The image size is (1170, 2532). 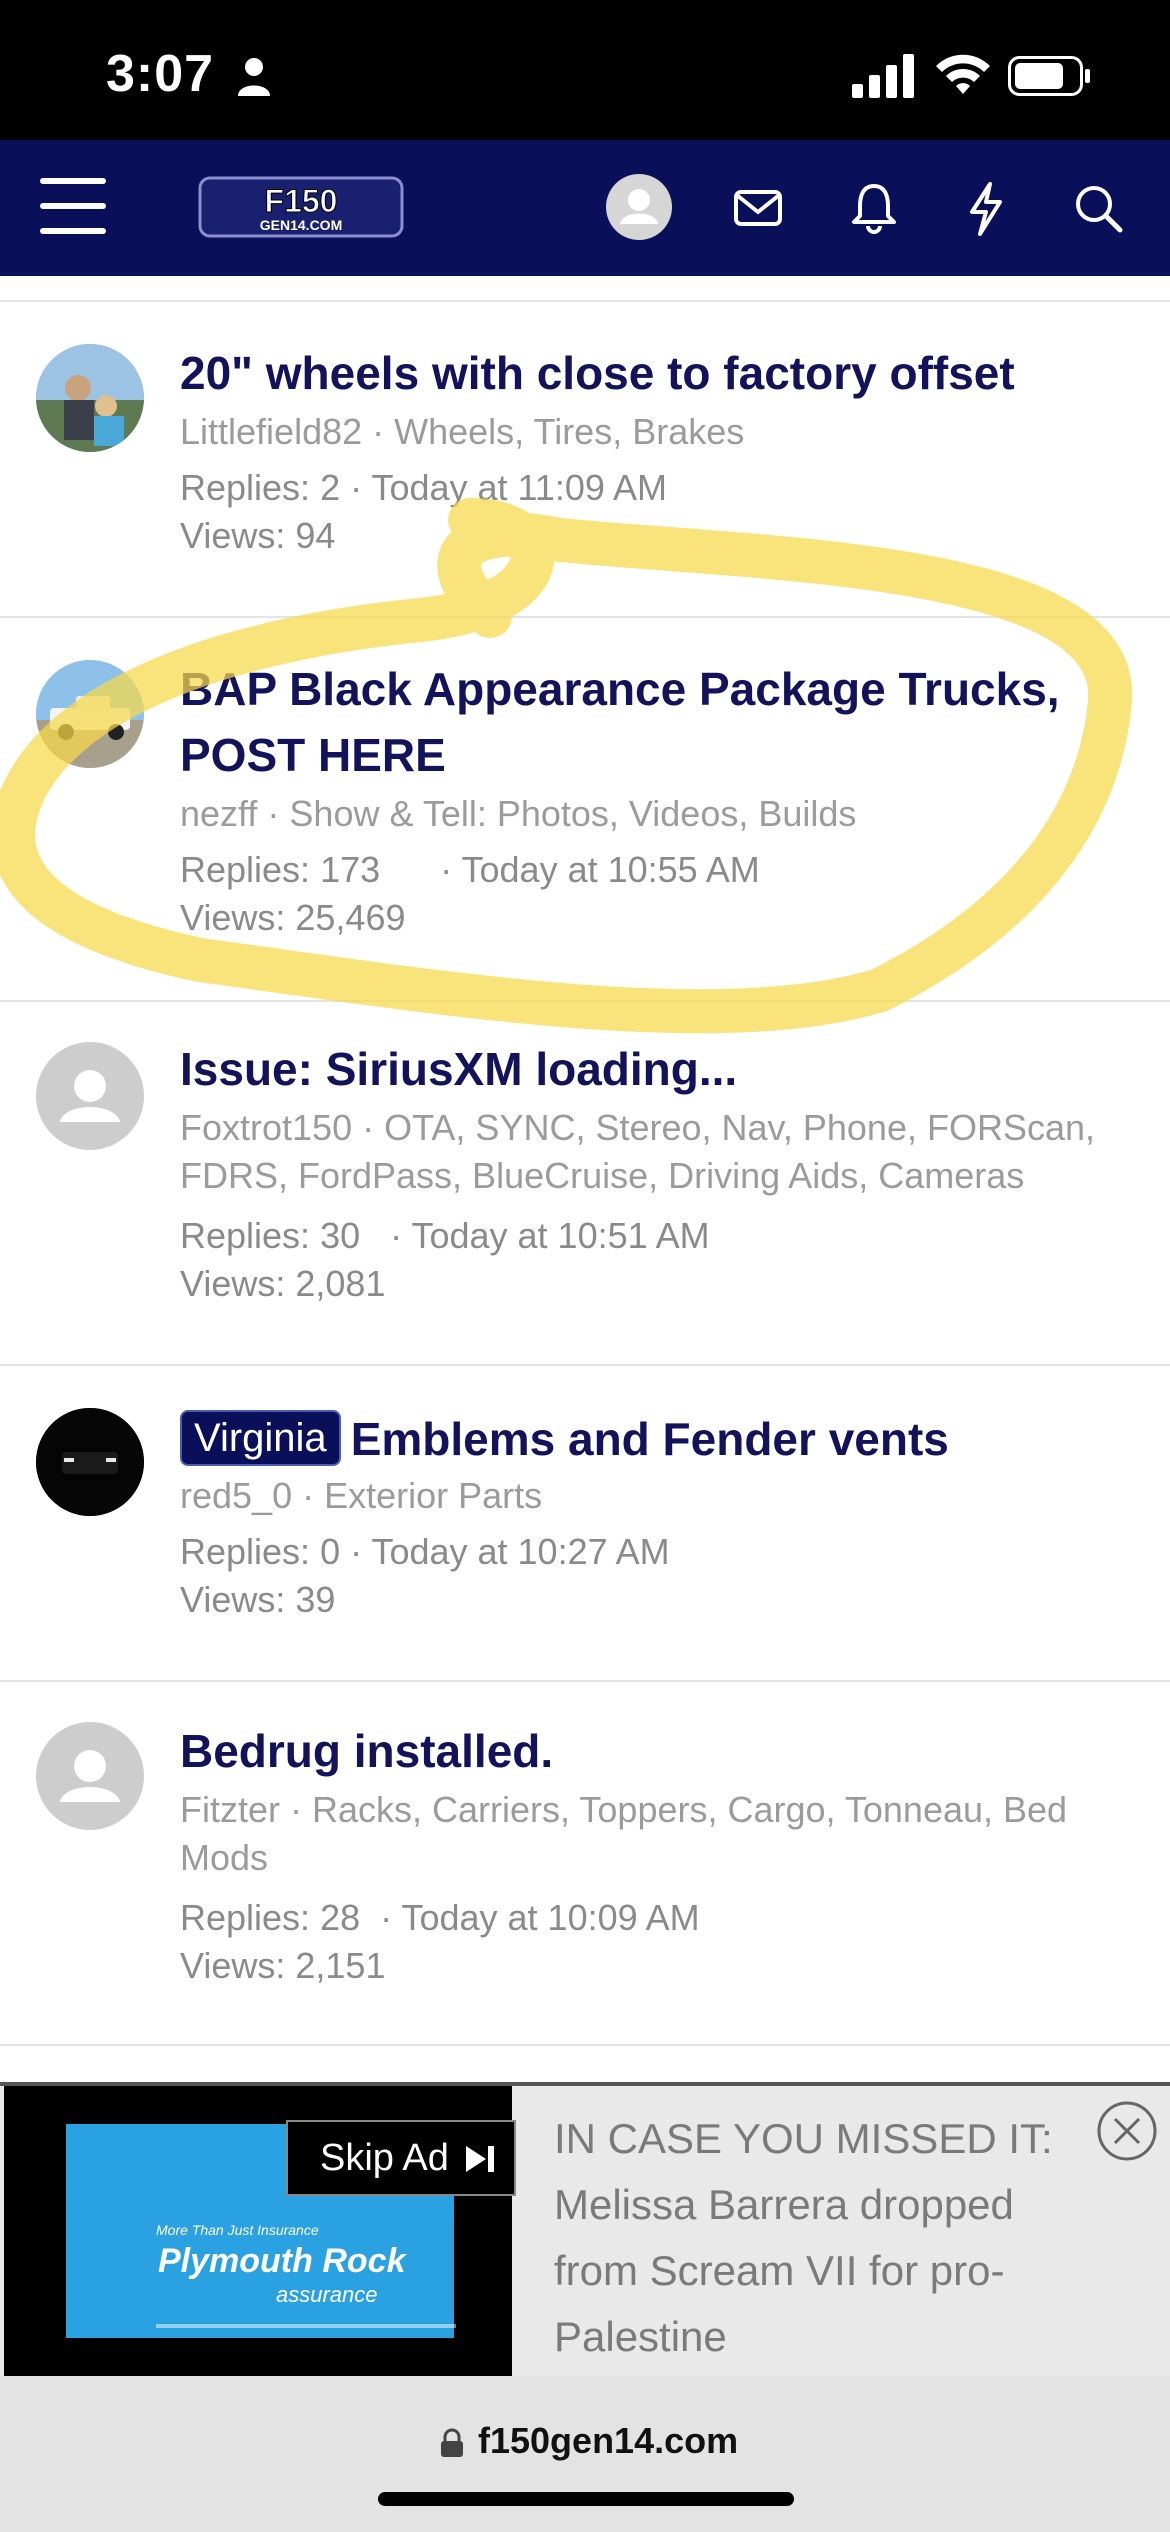 I want to click on thread-title: Bedrug installed., so click(x=655, y=1751).